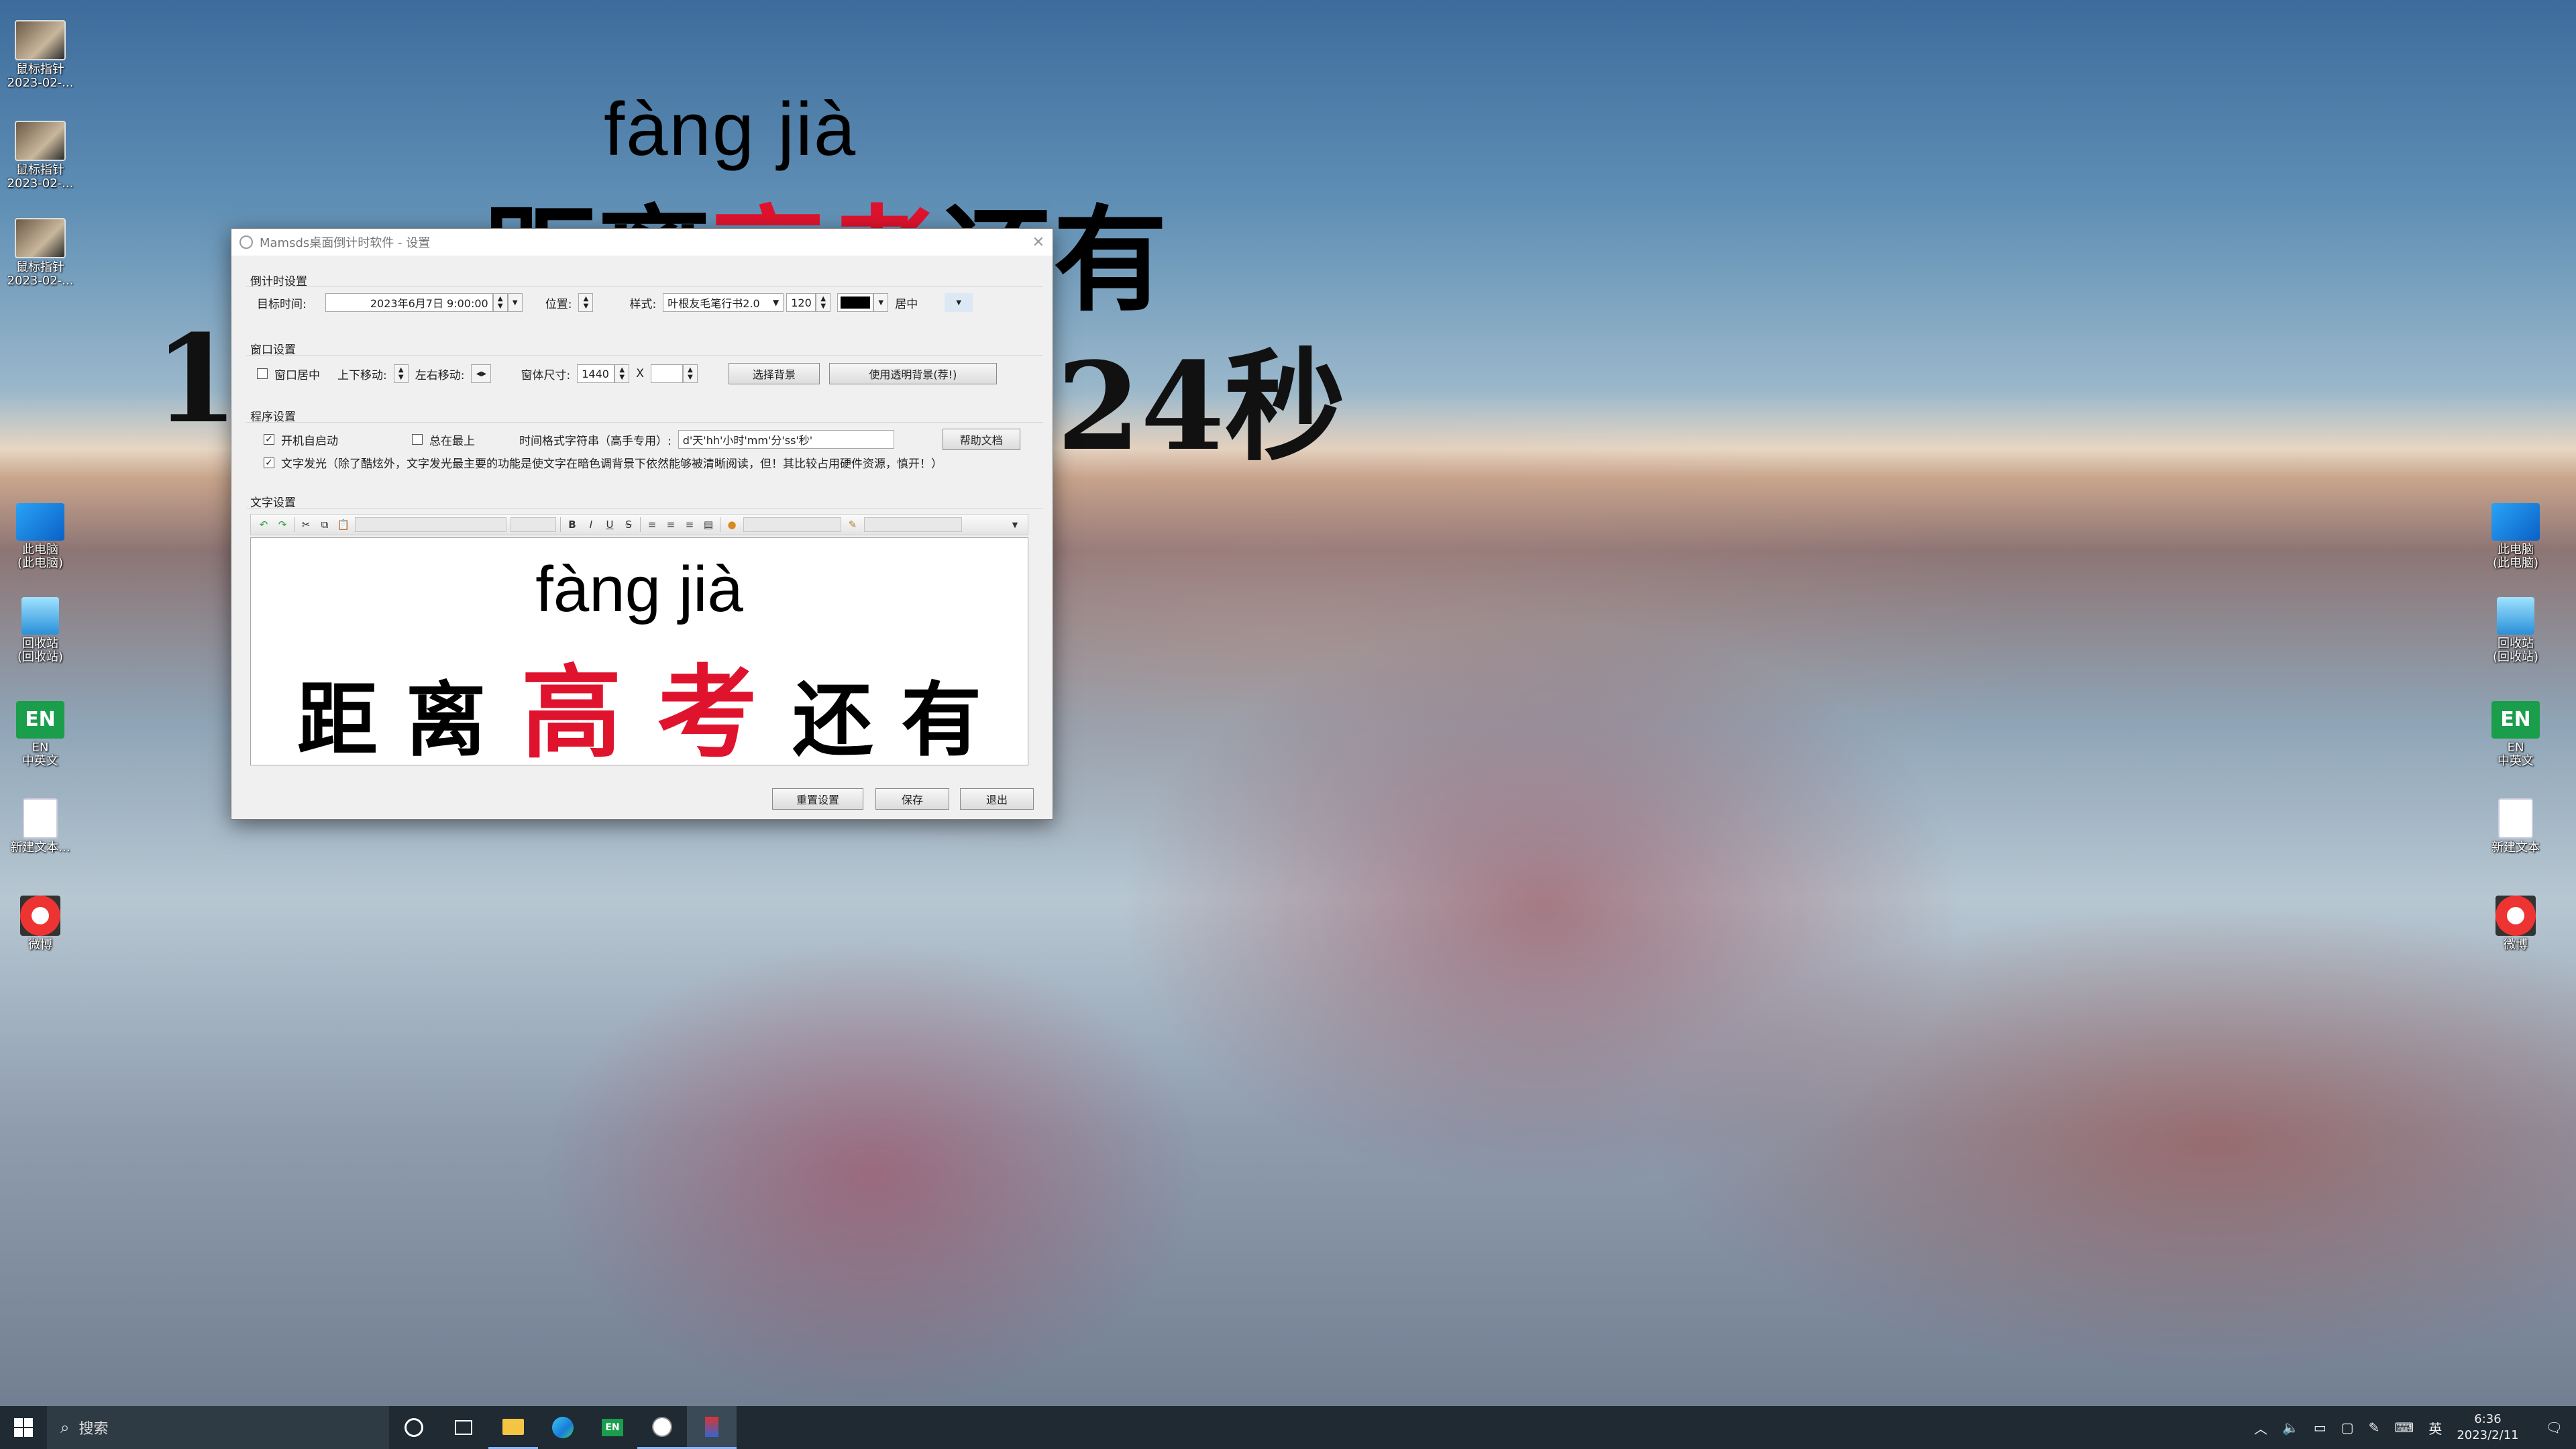  Describe the element at coordinates (591, 524) in the screenshot. I see `italic-icon: I` at that location.